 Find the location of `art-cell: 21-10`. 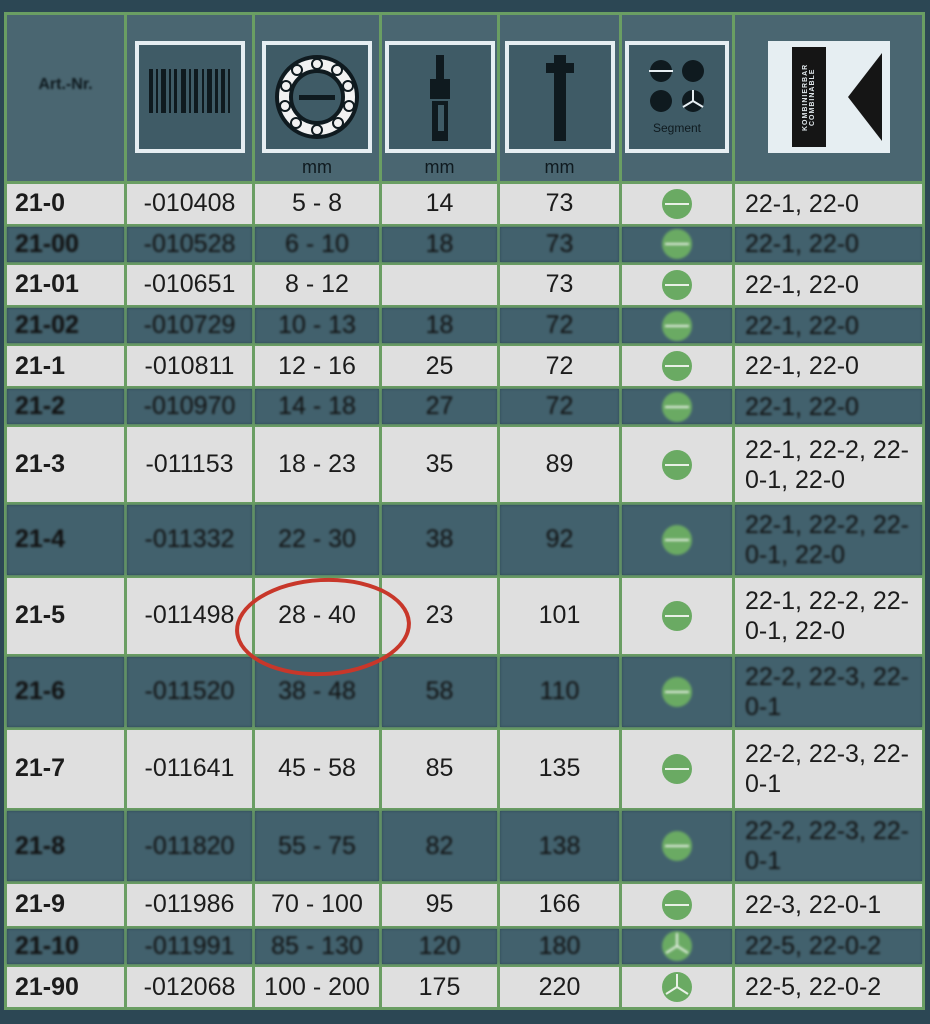

art-cell: 21-10 is located at coordinates (65, 946).